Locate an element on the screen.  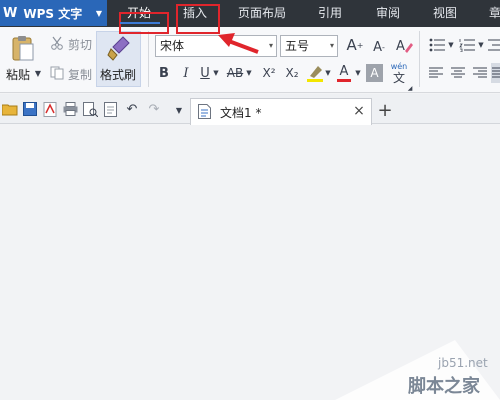
character-shading-button: A is located at coordinates (374, 73).